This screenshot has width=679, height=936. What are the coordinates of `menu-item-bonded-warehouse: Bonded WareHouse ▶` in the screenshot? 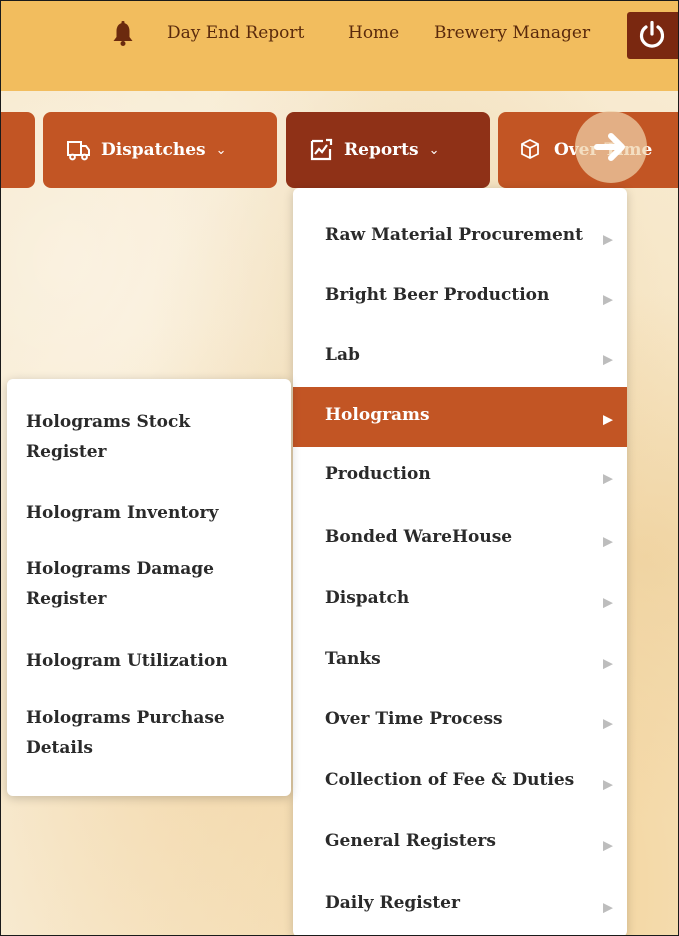 It's located at (460, 539).